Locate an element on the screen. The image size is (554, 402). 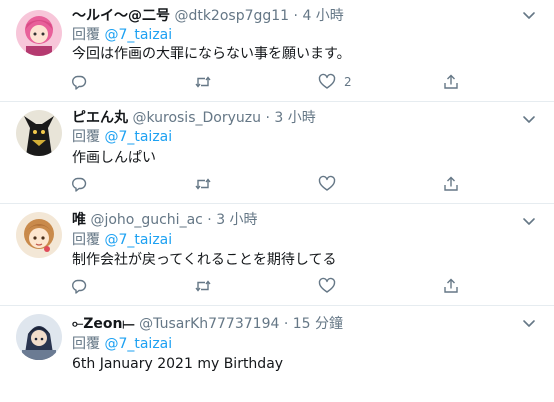
tweet-text: 6th January 2021 my Birthday is located at coordinates (178, 364).